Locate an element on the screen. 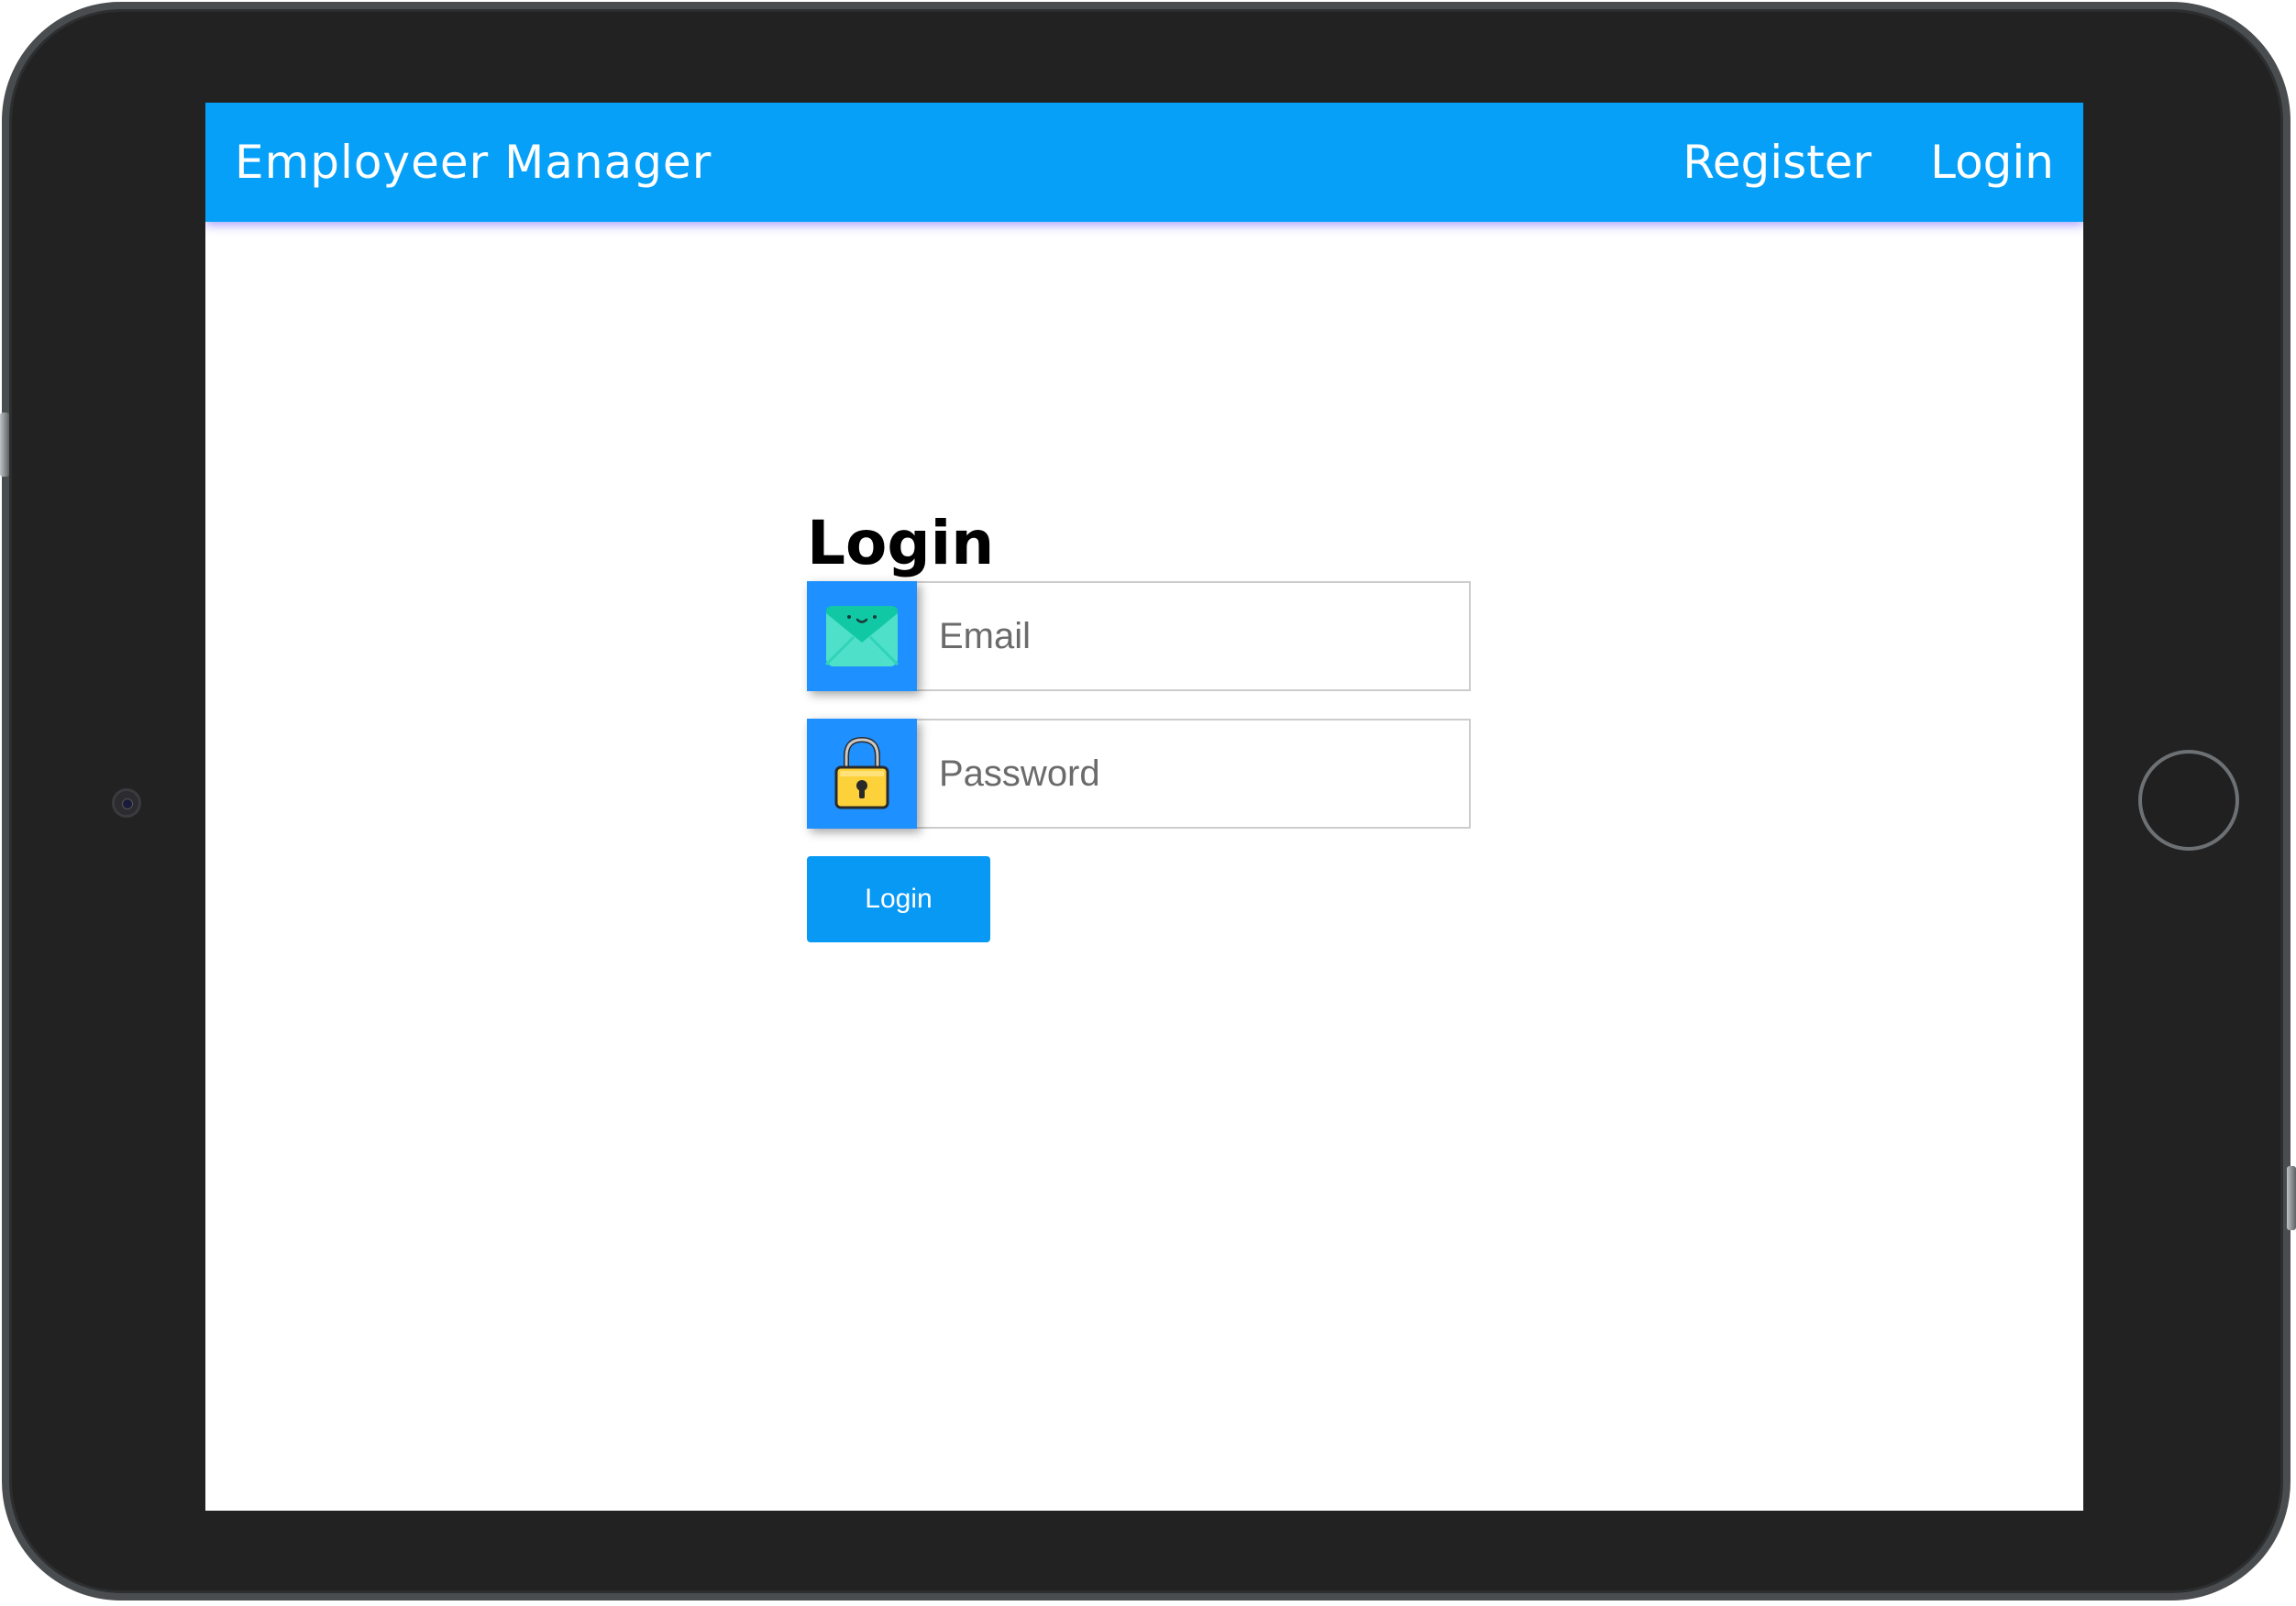 The width and height of the screenshot is (2296, 1606). password-row is located at coordinates (1139, 774).